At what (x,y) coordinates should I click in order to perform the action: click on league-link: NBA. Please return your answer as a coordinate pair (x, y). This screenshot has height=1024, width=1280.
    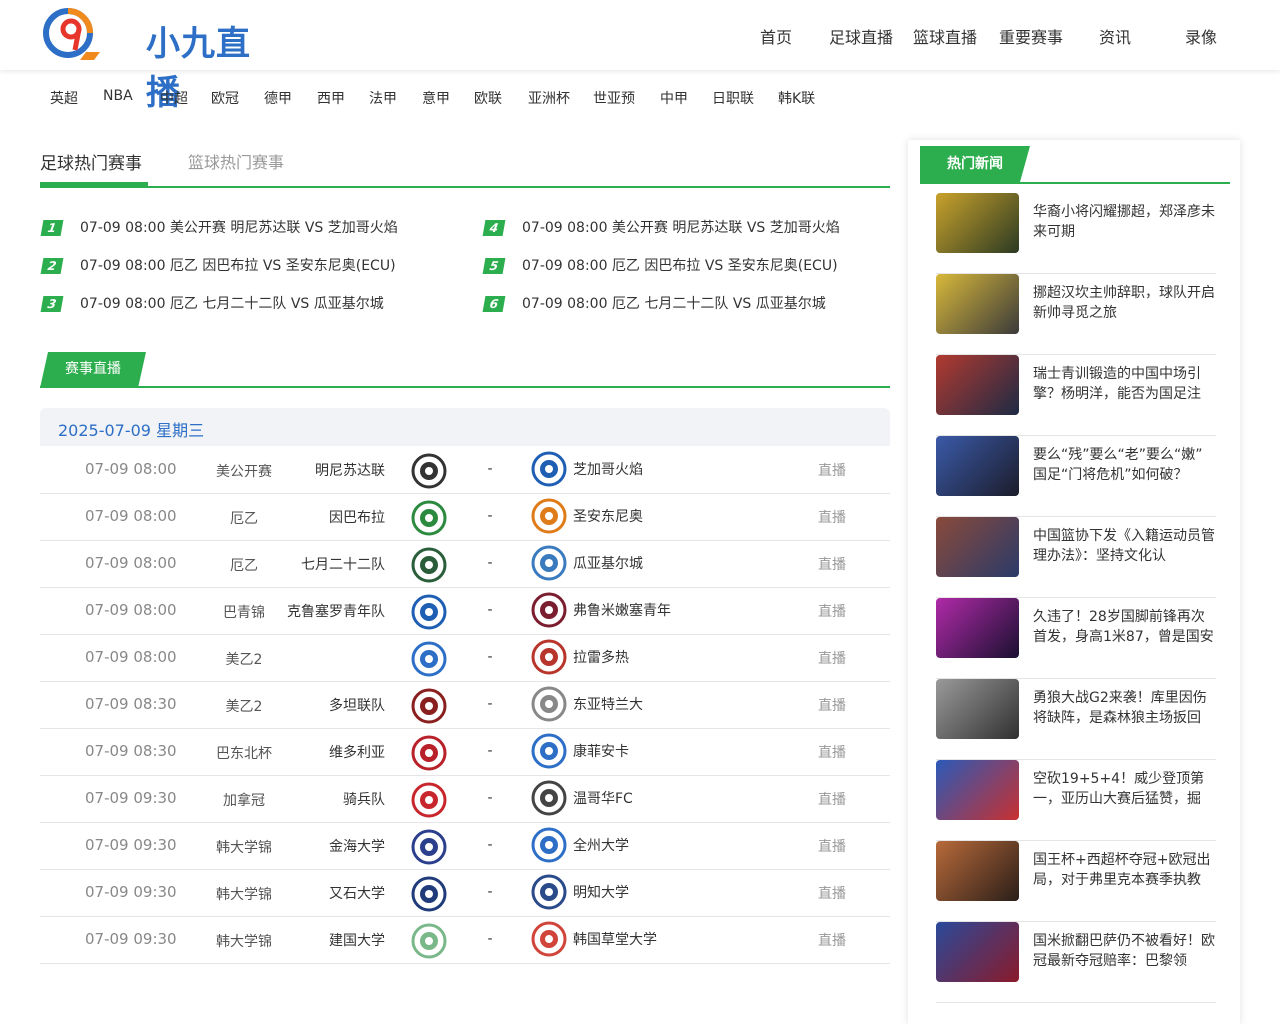
    Looking at the image, I should click on (118, 96).